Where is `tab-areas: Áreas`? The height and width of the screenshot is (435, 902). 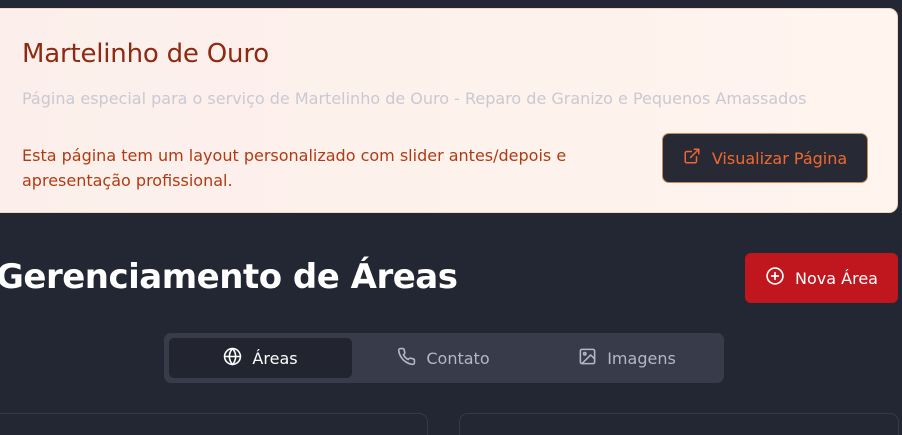 tab-areas: Áreas is located at coordinates (260, 358).